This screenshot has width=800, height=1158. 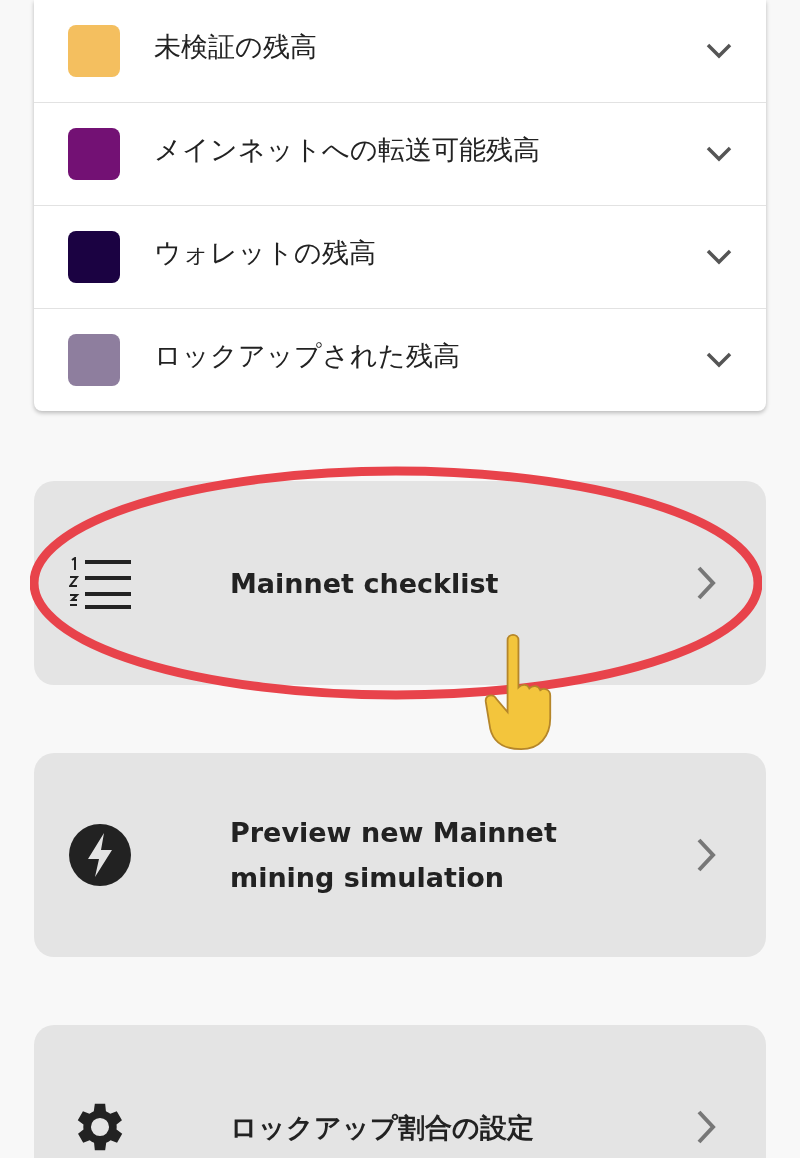 I want to click on numbered-list-icon, so click(x=100, y=583).